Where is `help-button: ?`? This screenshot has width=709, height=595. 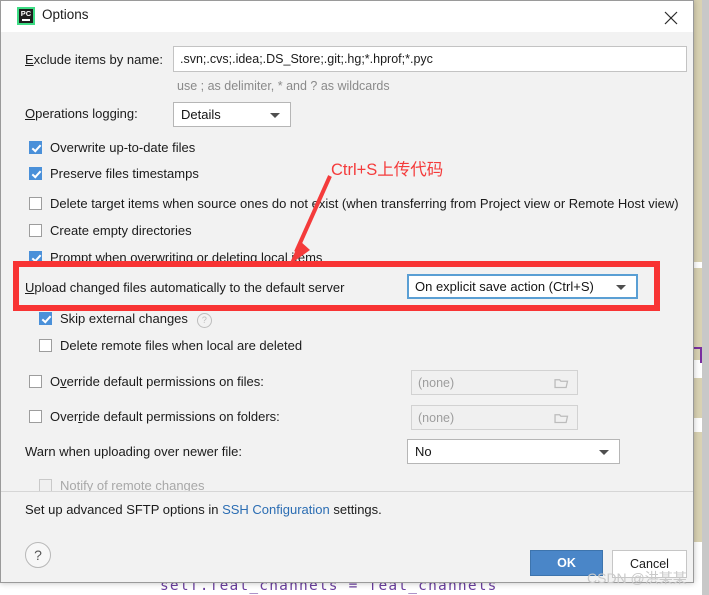 help-button: ? is located at coordinates (38, 555).